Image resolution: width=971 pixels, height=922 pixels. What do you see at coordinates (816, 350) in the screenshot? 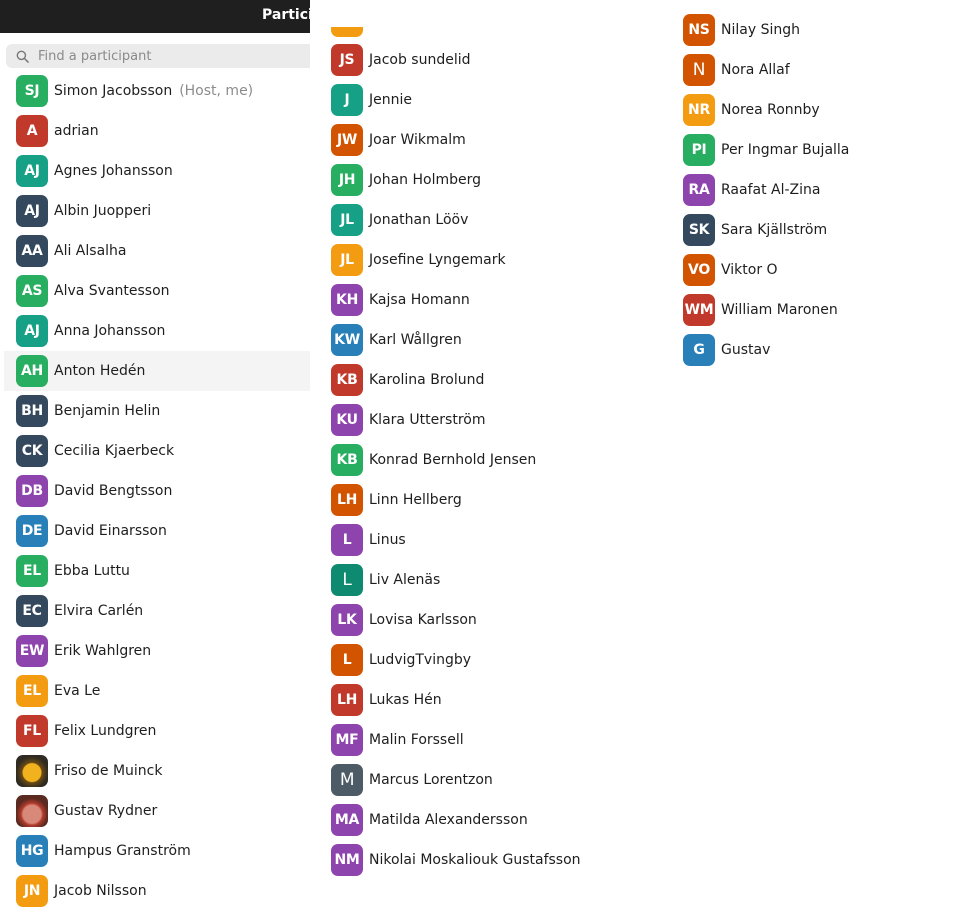
I see `participant-row: G Gustav` at bounding box center [816, 350].